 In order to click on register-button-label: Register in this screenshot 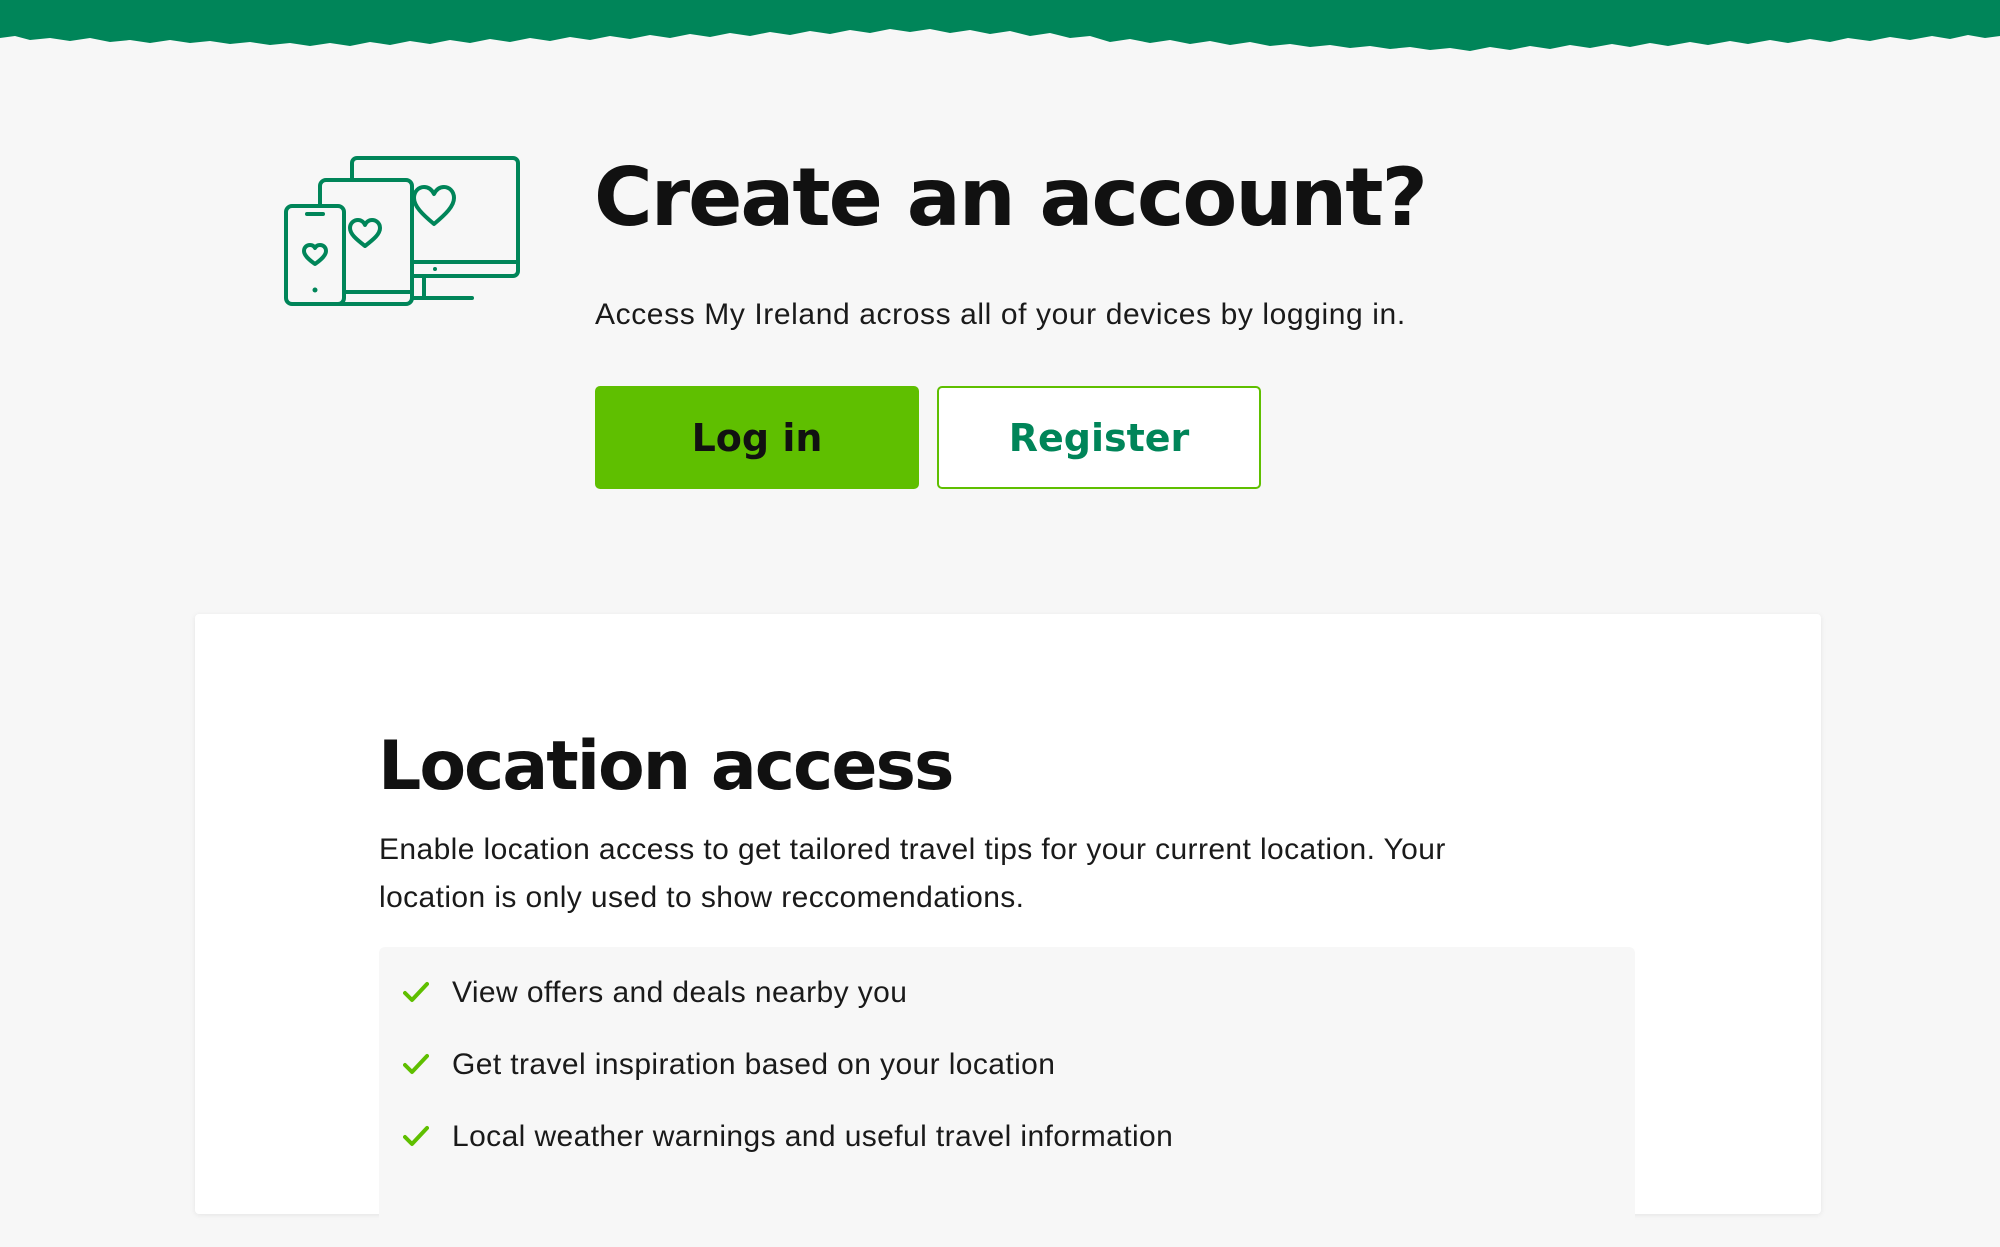, I will do `click(1099, 437)`.